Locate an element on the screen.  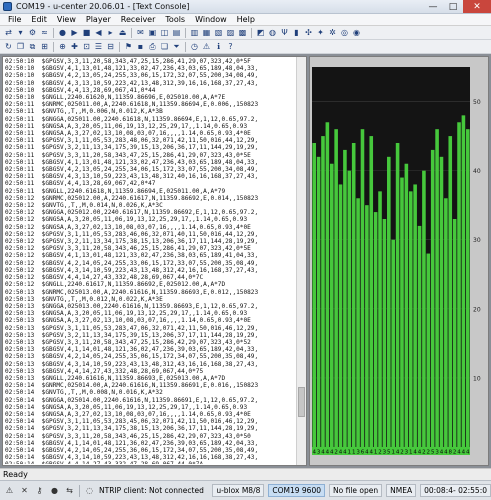
play-icon: ▶ is located at coordinates (74, 32).